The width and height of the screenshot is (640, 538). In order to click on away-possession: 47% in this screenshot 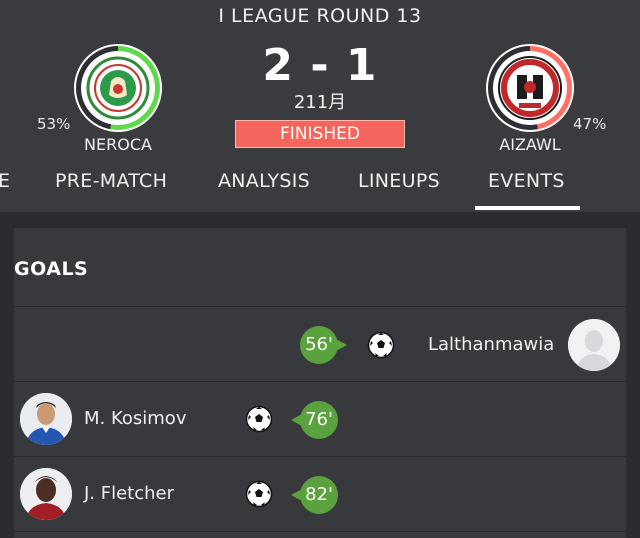, I will do `click(590, 124)`.